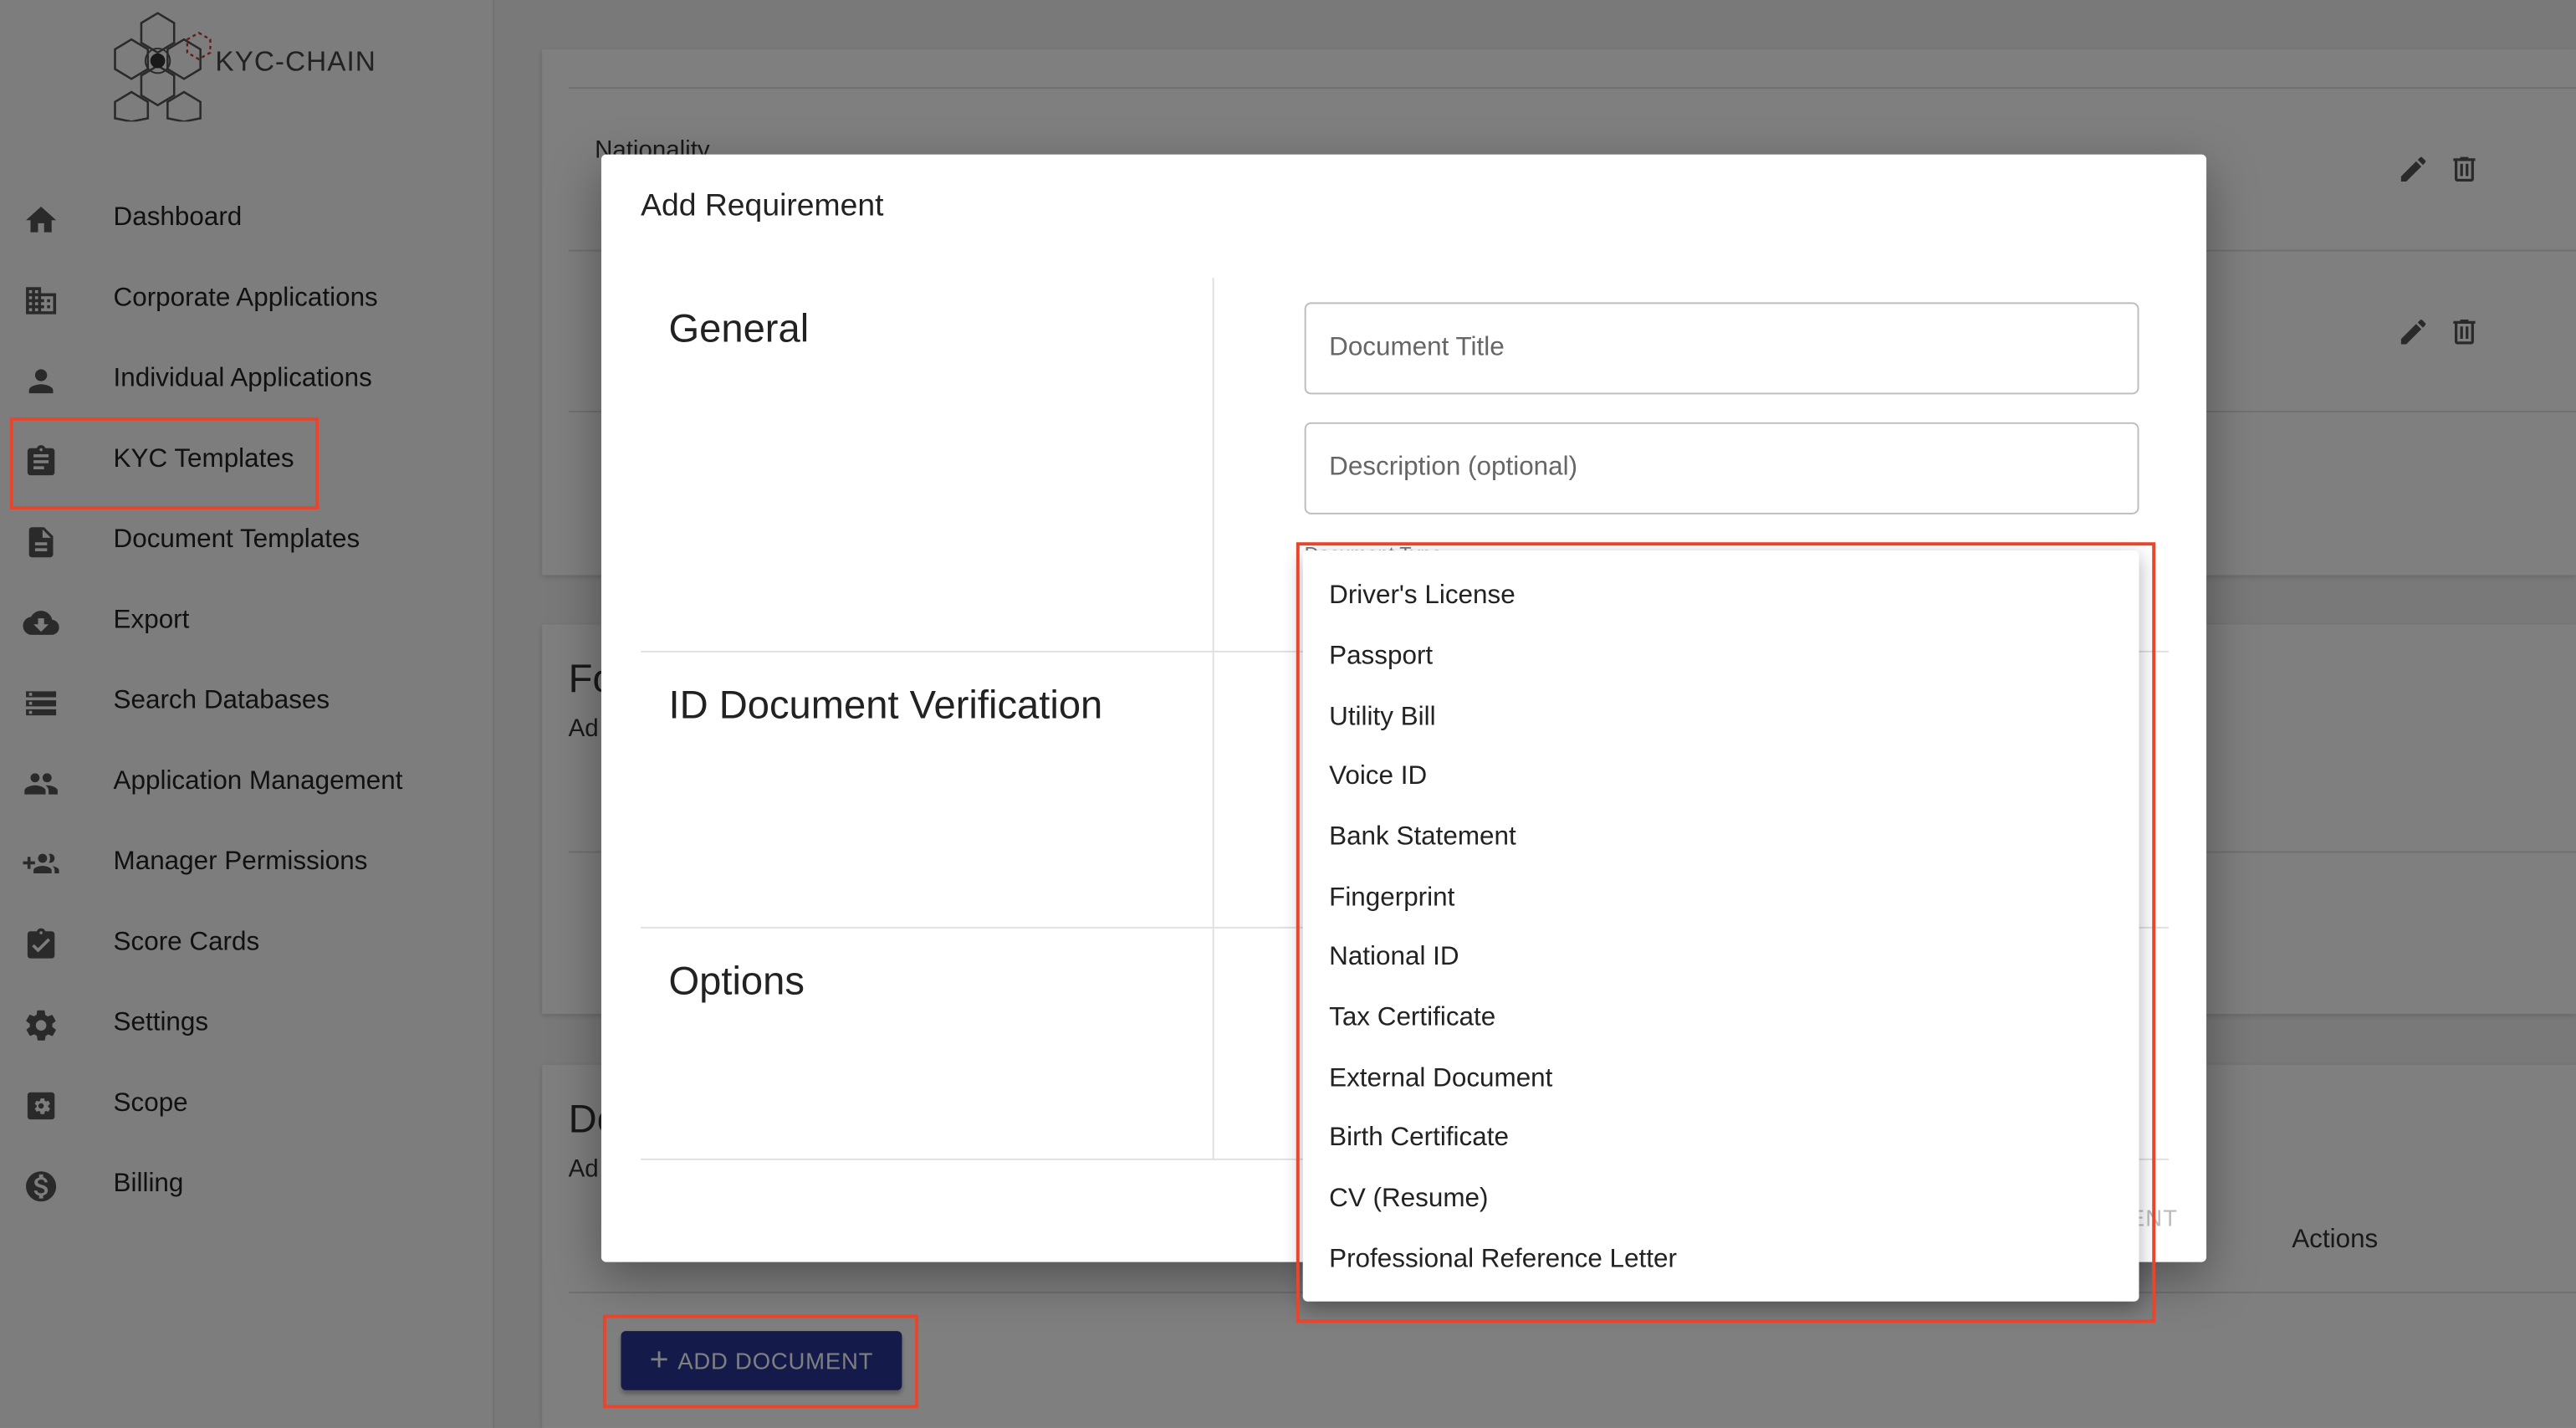 This screenshot has height=1428, width=2576. Describe the element at coordinates (1382, 718) in the screenshot. I see `option-utility-bill: Utility Bill` at that location.